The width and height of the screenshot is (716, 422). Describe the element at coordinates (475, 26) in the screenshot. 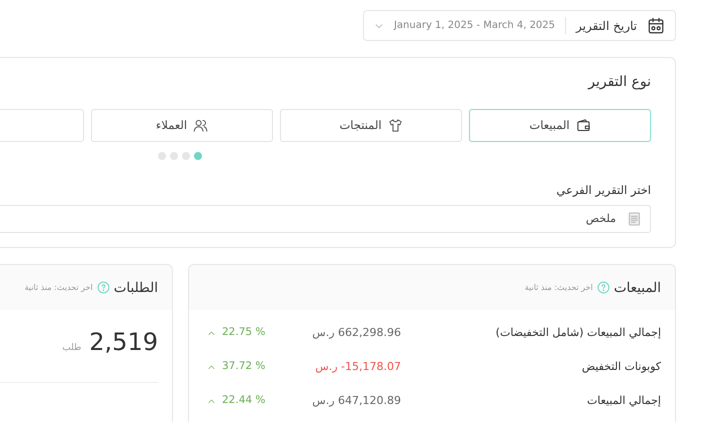

I see `date-range-text: January 1, 2025 - March 4, 2025` at that location.